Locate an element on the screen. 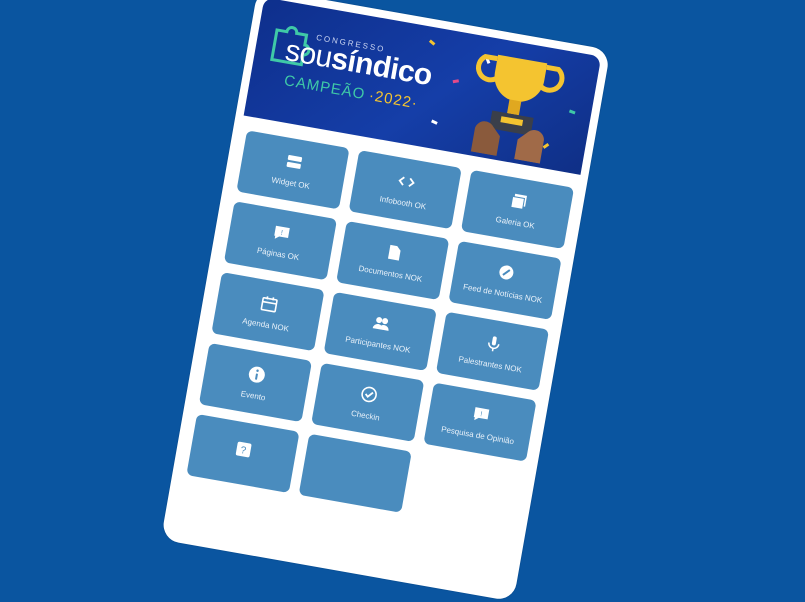 This screenshot has height=602, width=805. menu-tile-7: Participantes NOK is located at coordinates (380, 331).